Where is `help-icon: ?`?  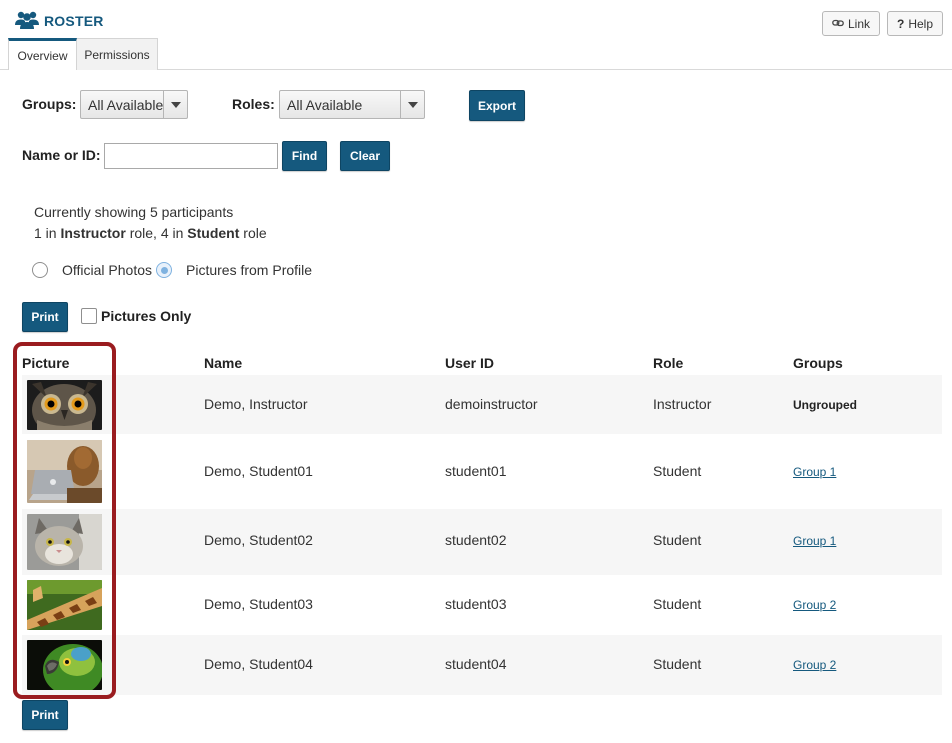
help-icon: ? is located at coordinates (900, 23).